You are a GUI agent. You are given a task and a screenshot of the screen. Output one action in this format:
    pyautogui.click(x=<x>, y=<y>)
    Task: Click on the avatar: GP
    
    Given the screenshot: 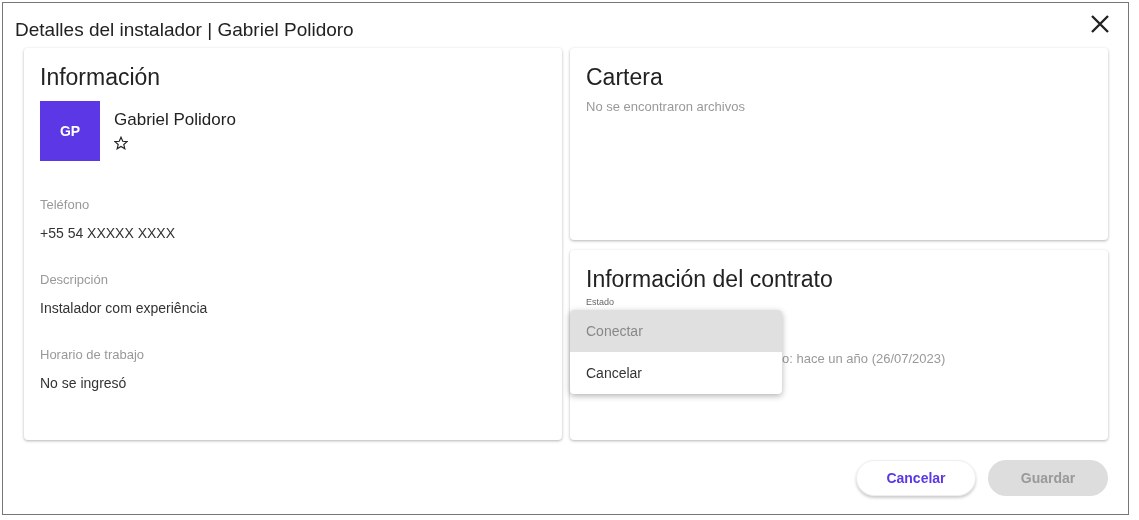 What is the action you would take?
    pyautogui.click(x=70, y=131)
    